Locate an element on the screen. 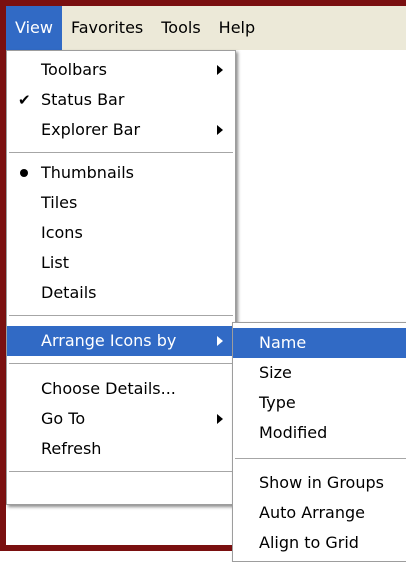  menu-item-label: Status Bar is located at coordinates (83, 99).